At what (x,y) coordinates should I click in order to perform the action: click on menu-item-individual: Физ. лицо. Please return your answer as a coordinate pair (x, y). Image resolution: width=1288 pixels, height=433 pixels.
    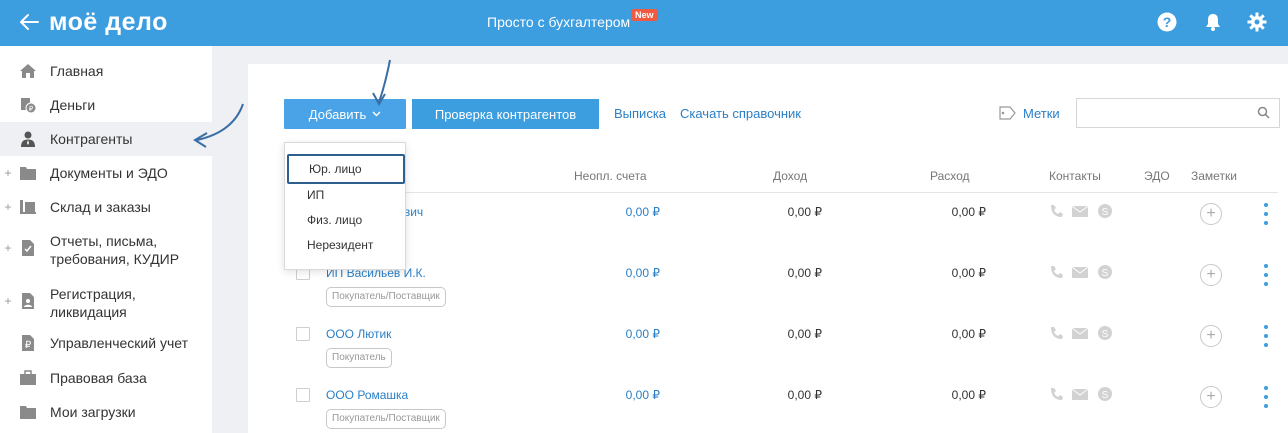
    Looking at the image, I should click on (345, 220).